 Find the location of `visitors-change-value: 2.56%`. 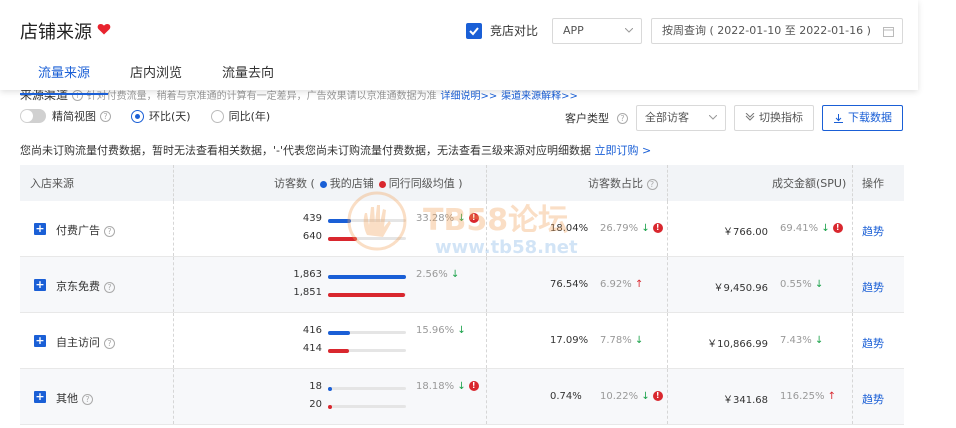

visitors-change-value: 2.56% is located at coordinates (432, 274).